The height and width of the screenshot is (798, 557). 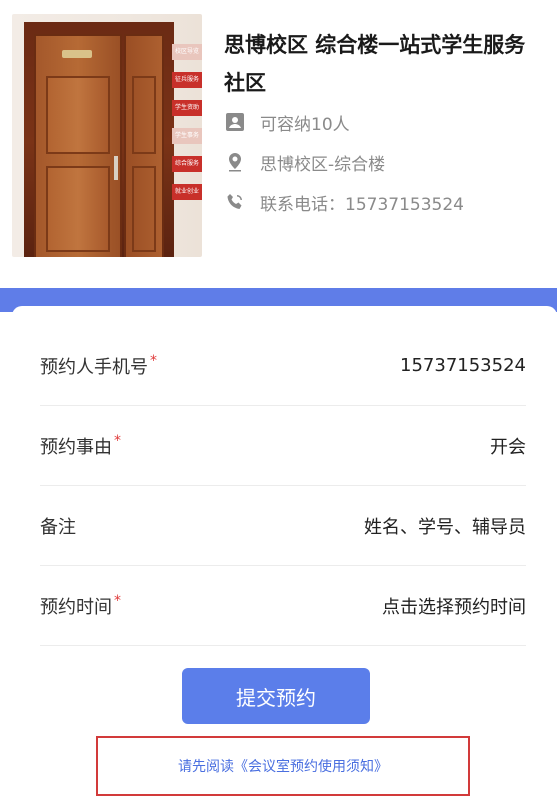 I want to click on person-card-icon, so click(x=235, y=122).